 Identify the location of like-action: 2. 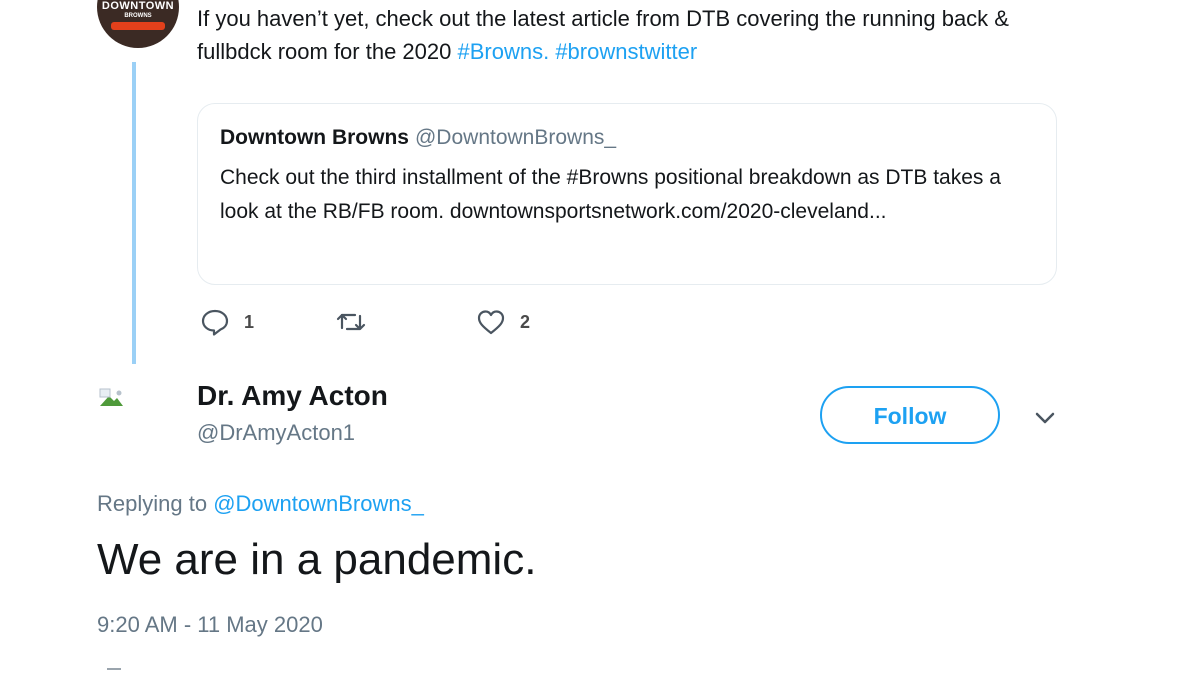
(503, 322).